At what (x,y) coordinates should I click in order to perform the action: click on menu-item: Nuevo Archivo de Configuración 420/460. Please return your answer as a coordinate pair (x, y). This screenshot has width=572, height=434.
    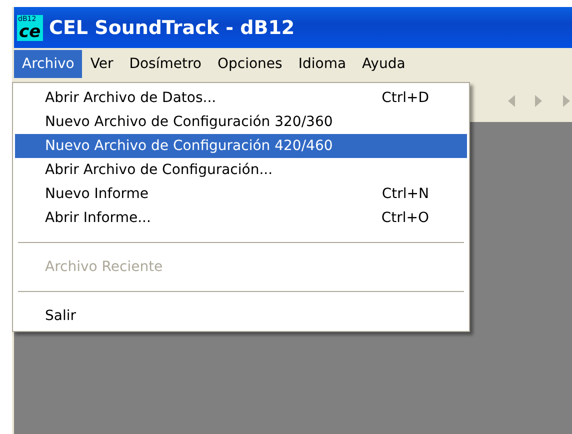
    Looking at the image, I should click on (241, 146).